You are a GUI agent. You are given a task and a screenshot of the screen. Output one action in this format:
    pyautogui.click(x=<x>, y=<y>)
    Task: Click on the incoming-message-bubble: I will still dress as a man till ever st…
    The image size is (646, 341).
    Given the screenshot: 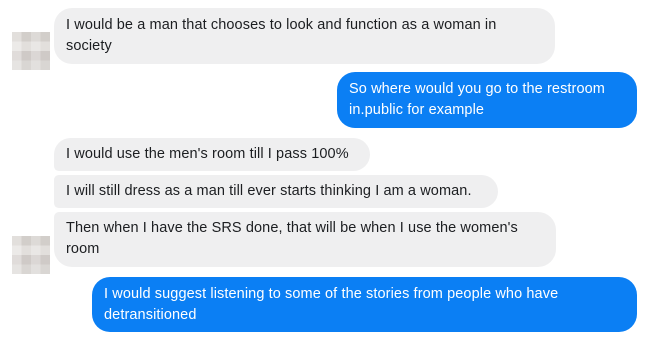 What is the action you would take?
    pyautogui.click(x=276, y=191)
    